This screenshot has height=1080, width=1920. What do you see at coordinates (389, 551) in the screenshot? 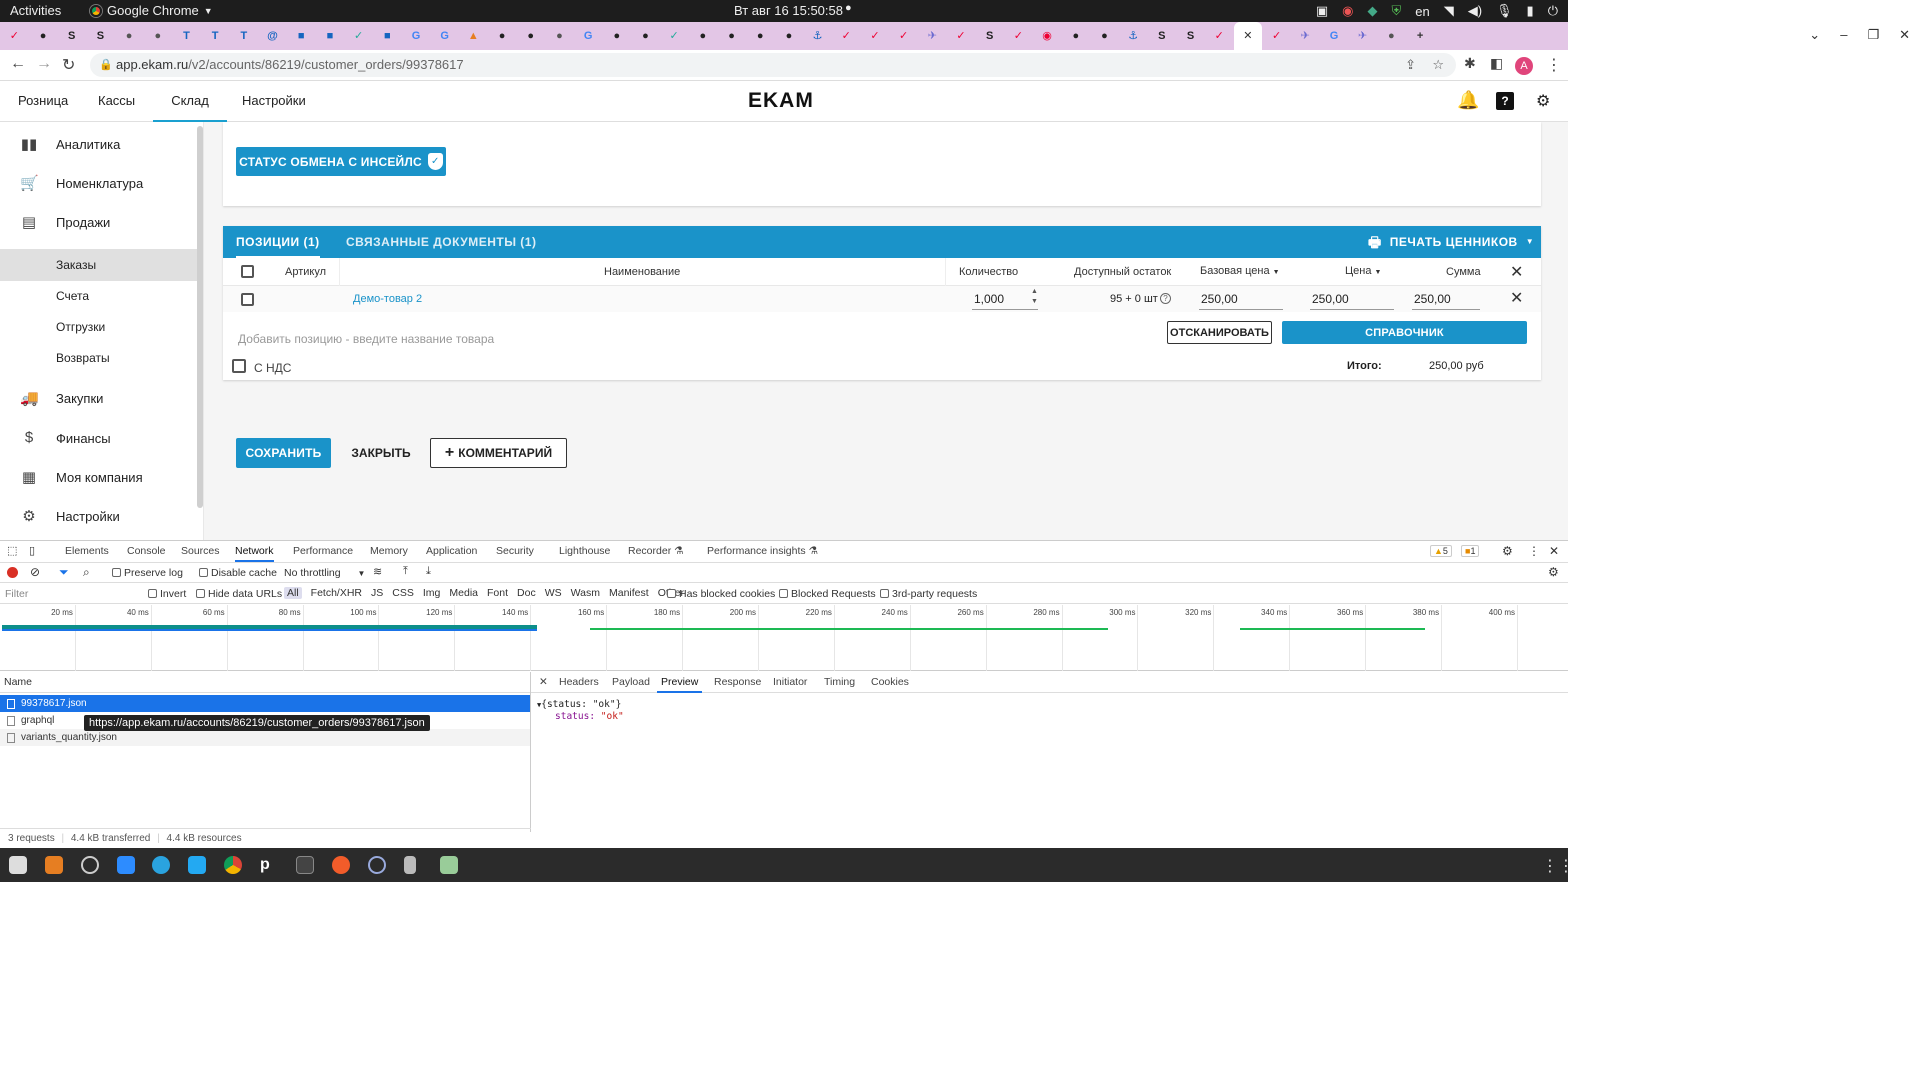
I see `dt-tab-memory: Memory` at bounding box center [389, 551].